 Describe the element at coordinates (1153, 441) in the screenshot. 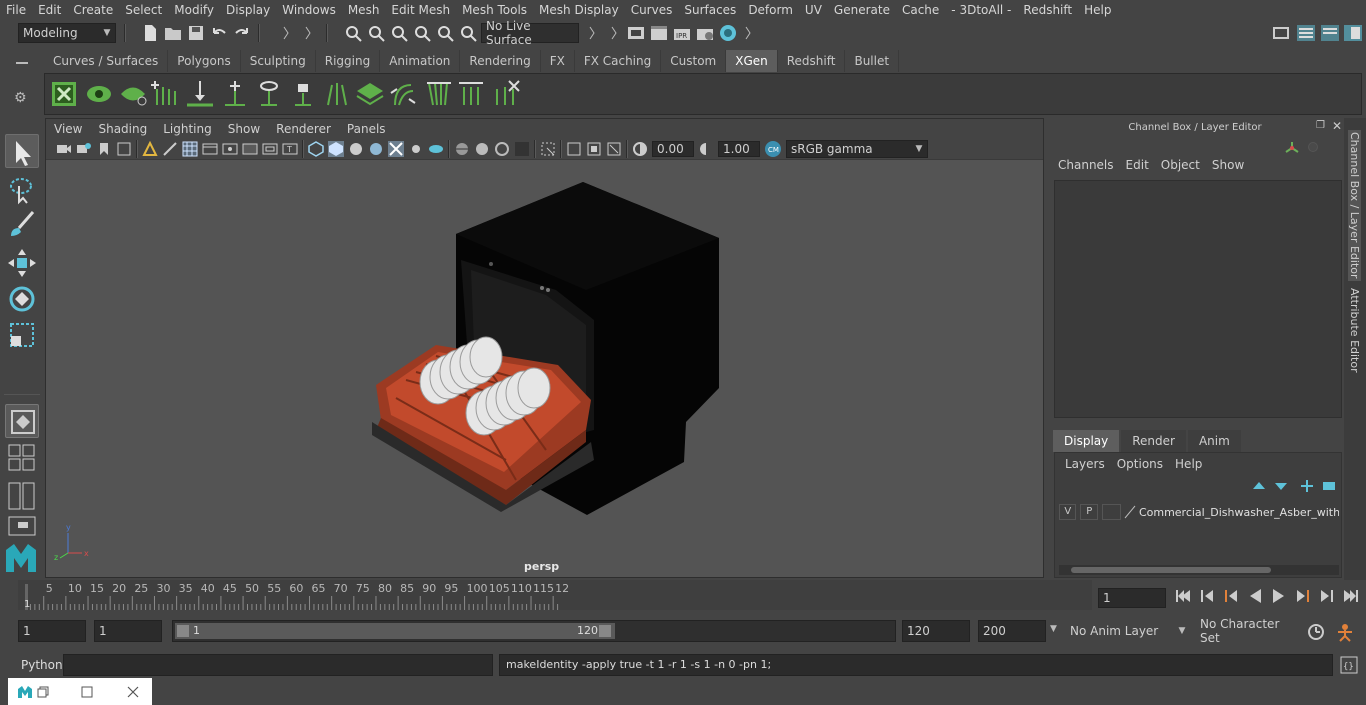

I see `layer-tab-render: Render` at that location.